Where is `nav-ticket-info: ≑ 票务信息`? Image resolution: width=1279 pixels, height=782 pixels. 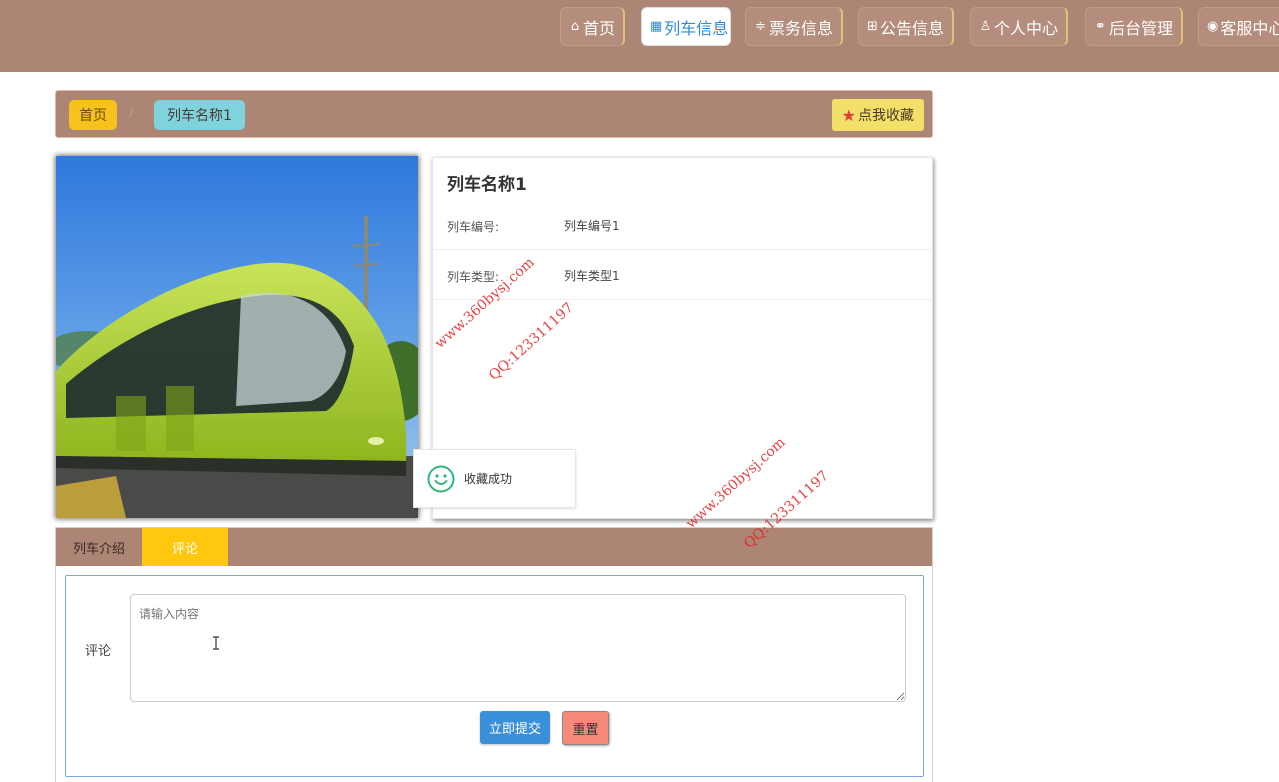 nav-ticket-info: ≑ 票务信息 is located at coordinates (794, 26).